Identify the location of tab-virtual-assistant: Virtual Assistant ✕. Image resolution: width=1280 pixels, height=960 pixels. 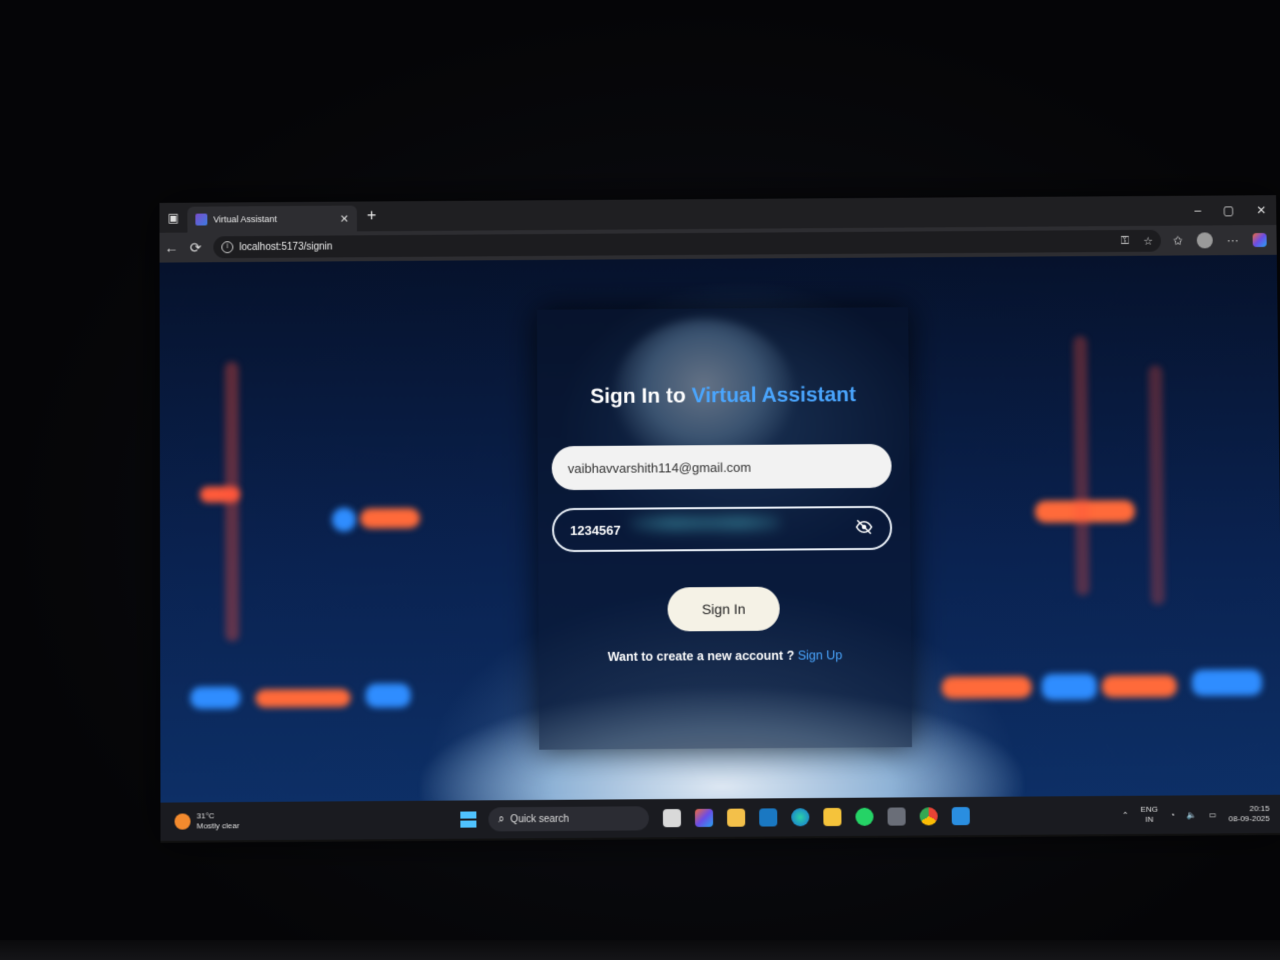
(272, 219).